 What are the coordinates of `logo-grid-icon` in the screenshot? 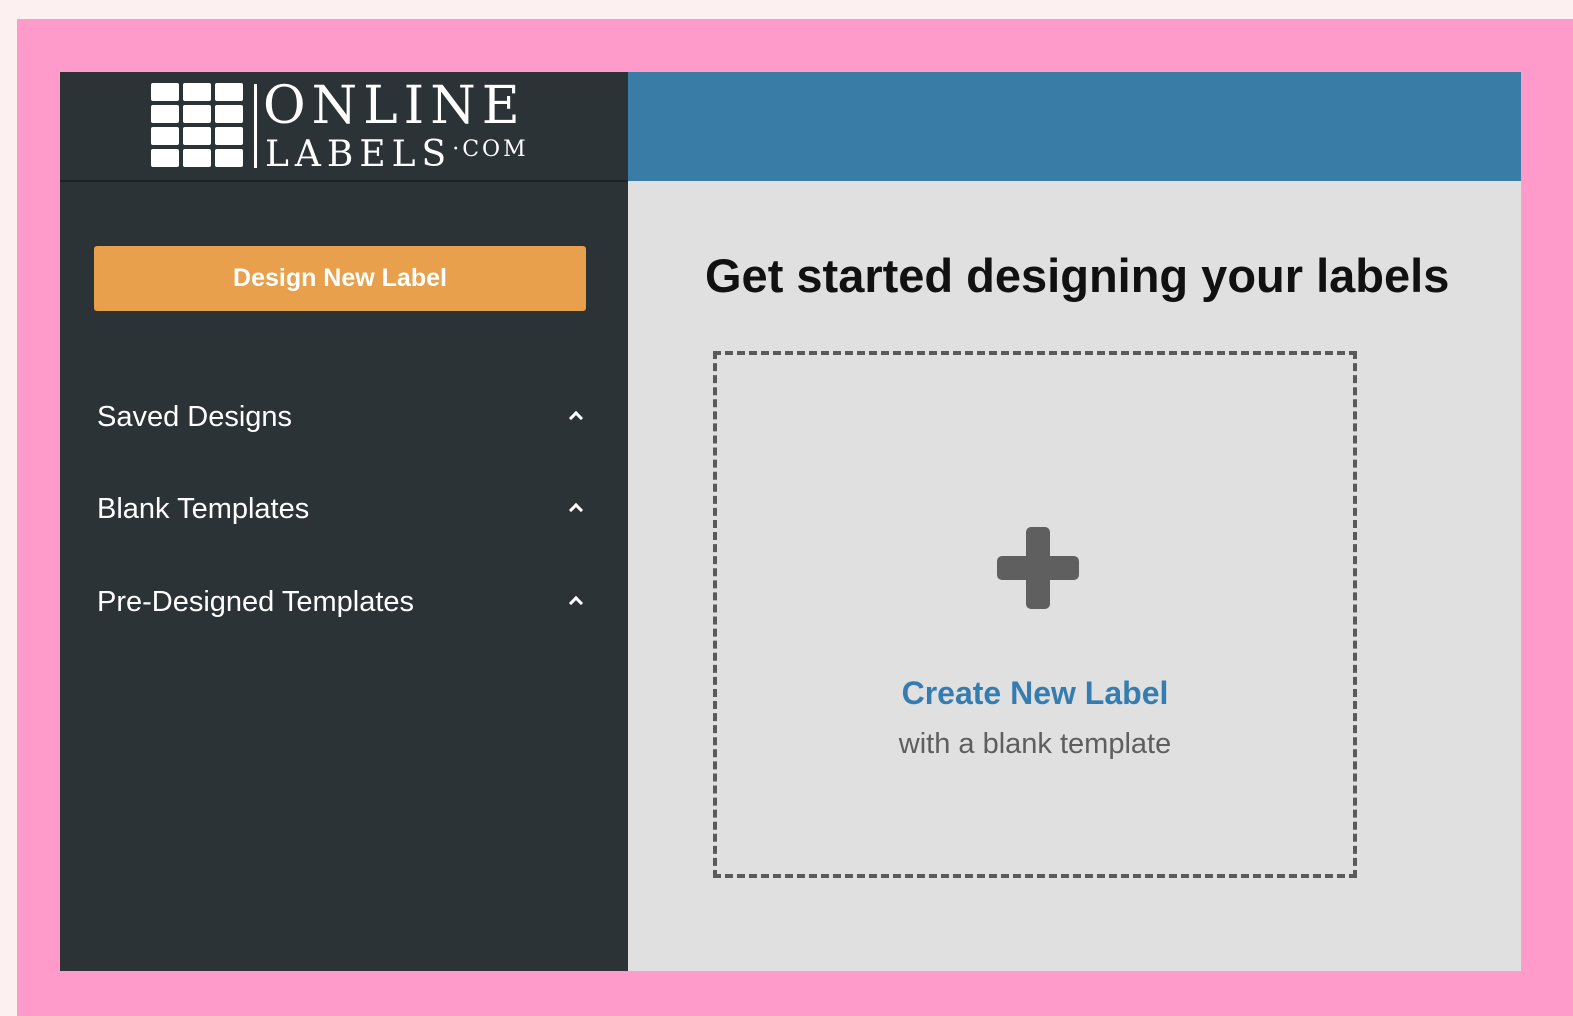 It's located at (197, 125).